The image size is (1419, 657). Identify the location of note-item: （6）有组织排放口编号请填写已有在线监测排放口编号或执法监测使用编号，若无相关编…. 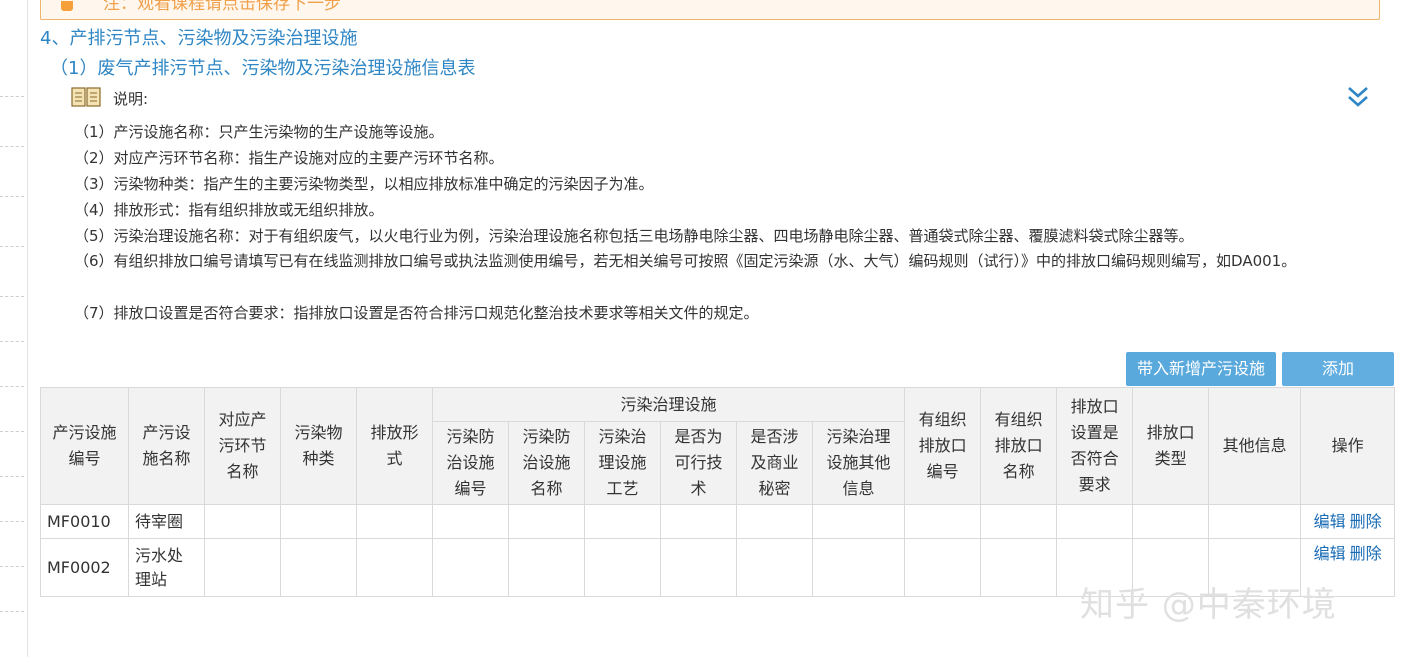
(685, 261).